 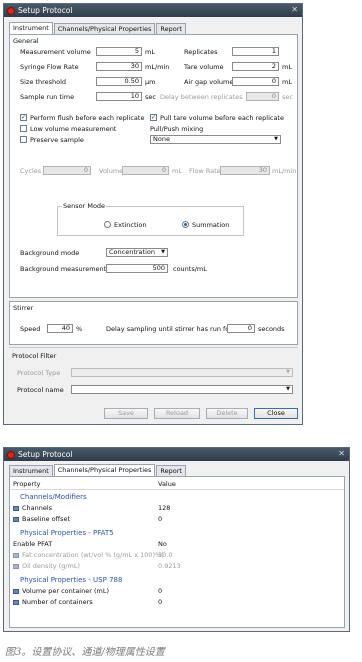 I want to click on speed-input: 40, so click(x=60, y=328).